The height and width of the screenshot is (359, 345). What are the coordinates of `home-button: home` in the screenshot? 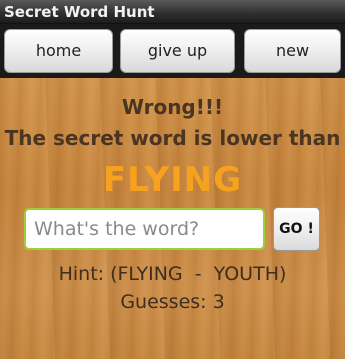 It's located at (58, 51).